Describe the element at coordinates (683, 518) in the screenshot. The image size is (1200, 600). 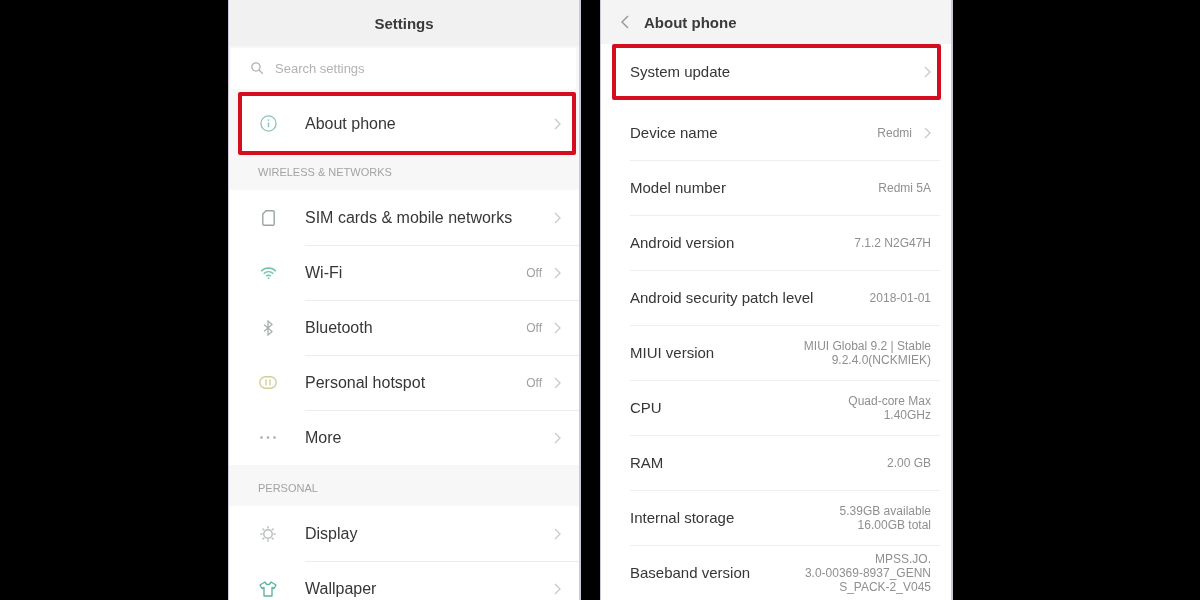
I see `item-label: Internal storage` at that location.